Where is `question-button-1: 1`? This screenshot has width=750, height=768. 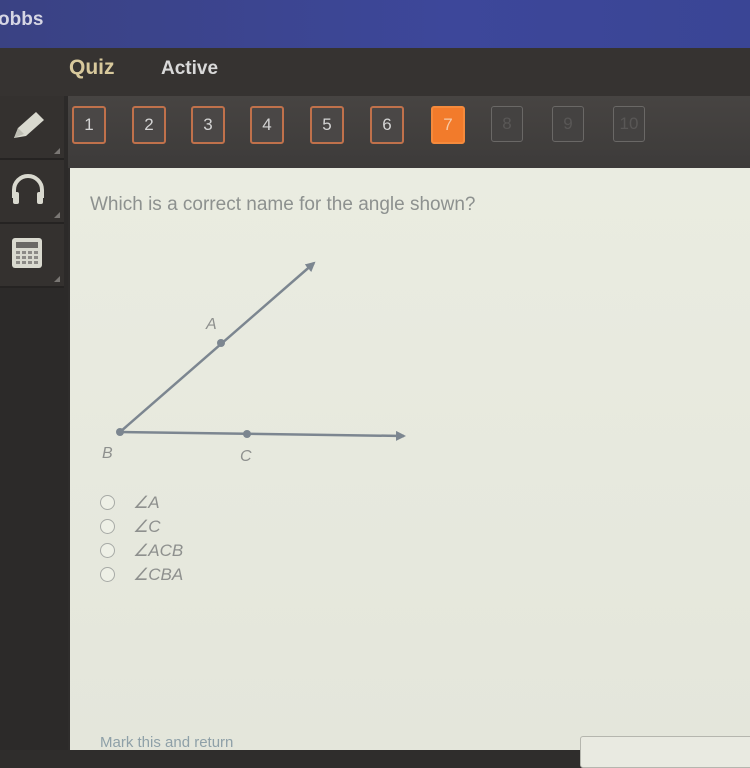 question-button-1: 1 is located at coordinates (89, 125).